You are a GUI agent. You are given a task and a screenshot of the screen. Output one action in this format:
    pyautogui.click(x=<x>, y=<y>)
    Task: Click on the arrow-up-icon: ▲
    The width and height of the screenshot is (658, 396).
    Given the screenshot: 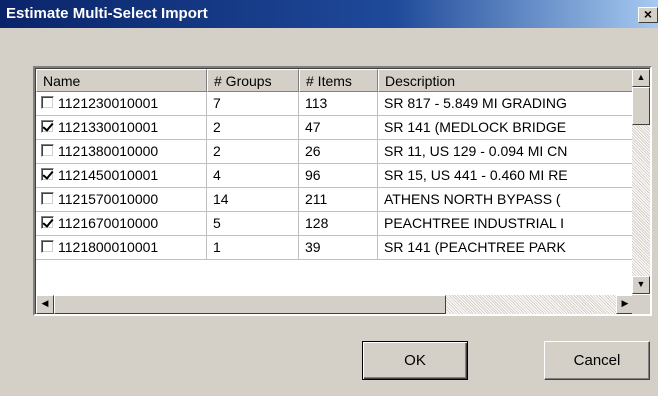 What is the action you would take?
    pyautogui.click(x=641, y=77)
    